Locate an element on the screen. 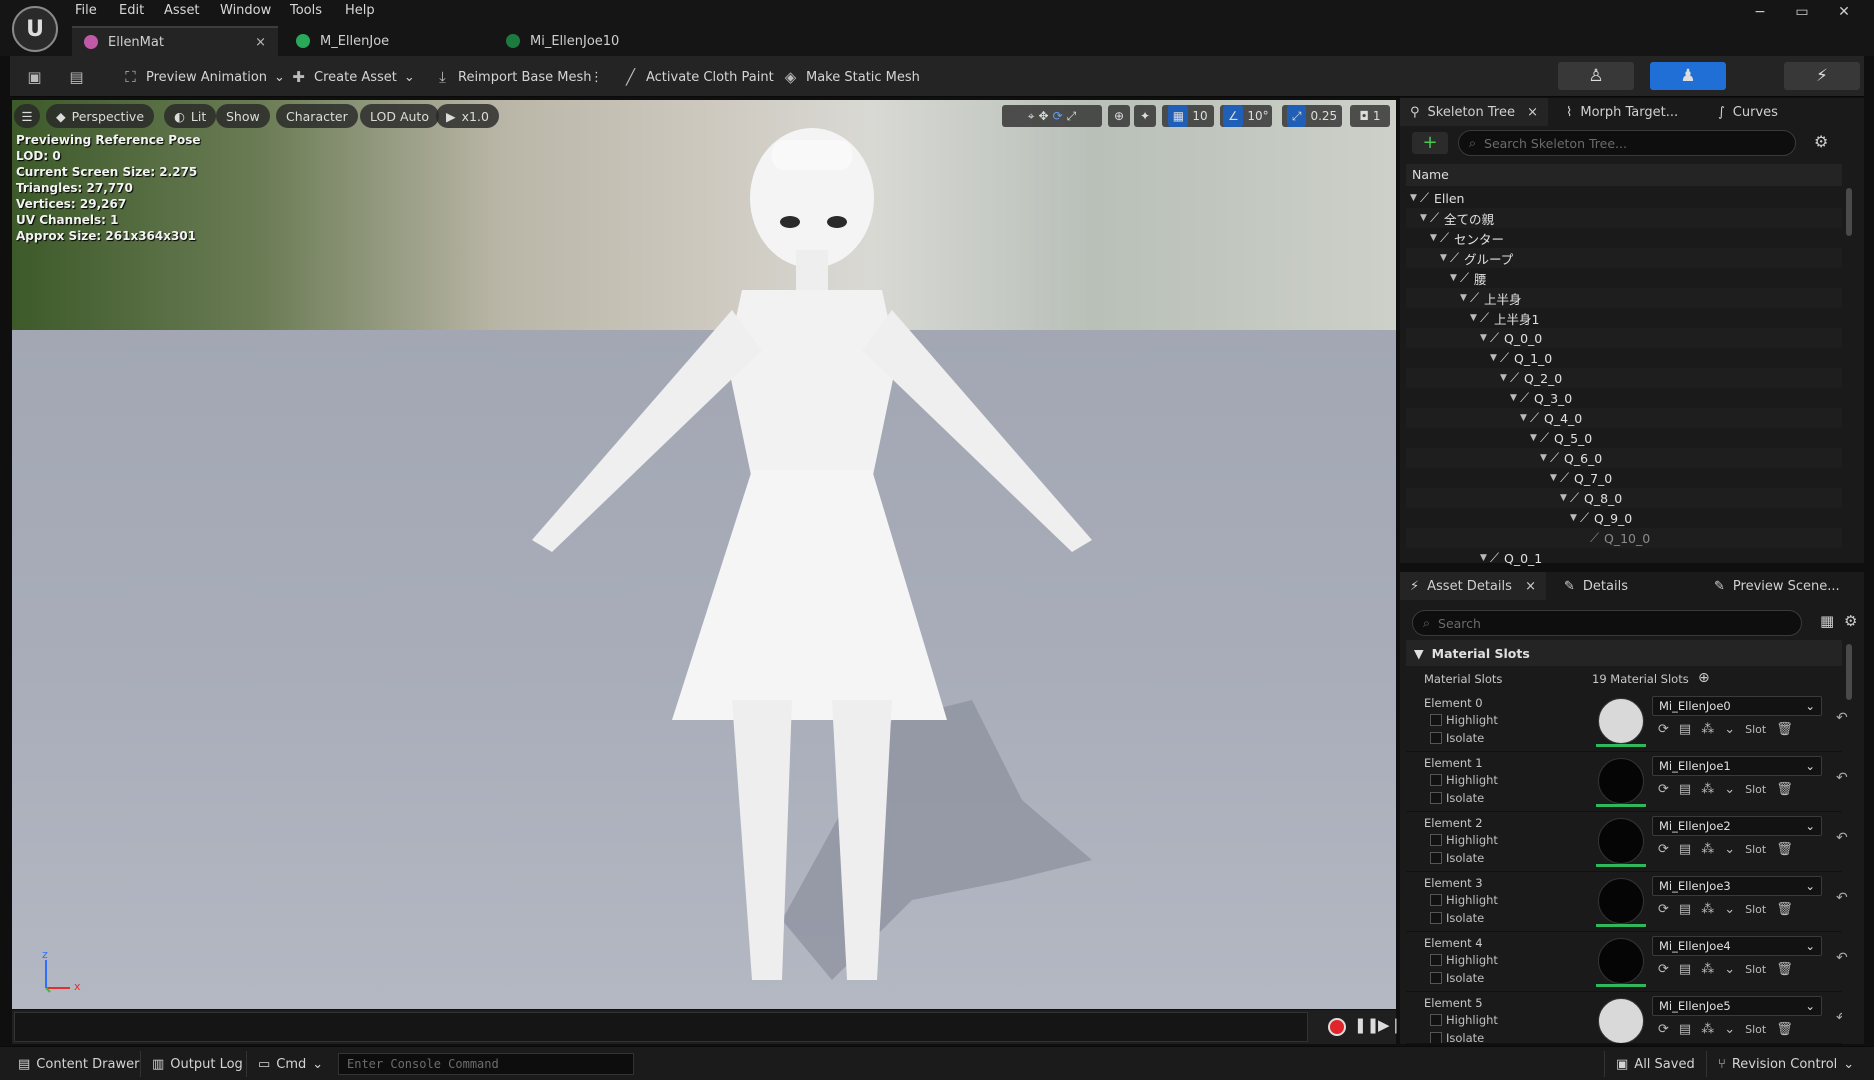  material-dropdown: Mi_EllenJoe3 ⌄ is located at coordinates (1737, 886).